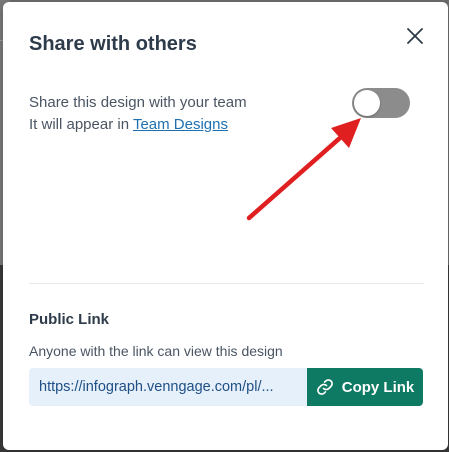  What do you see at coordinates (226, 283) in the screenshot?
I see `section-divider` at bounding box center [226, 283].